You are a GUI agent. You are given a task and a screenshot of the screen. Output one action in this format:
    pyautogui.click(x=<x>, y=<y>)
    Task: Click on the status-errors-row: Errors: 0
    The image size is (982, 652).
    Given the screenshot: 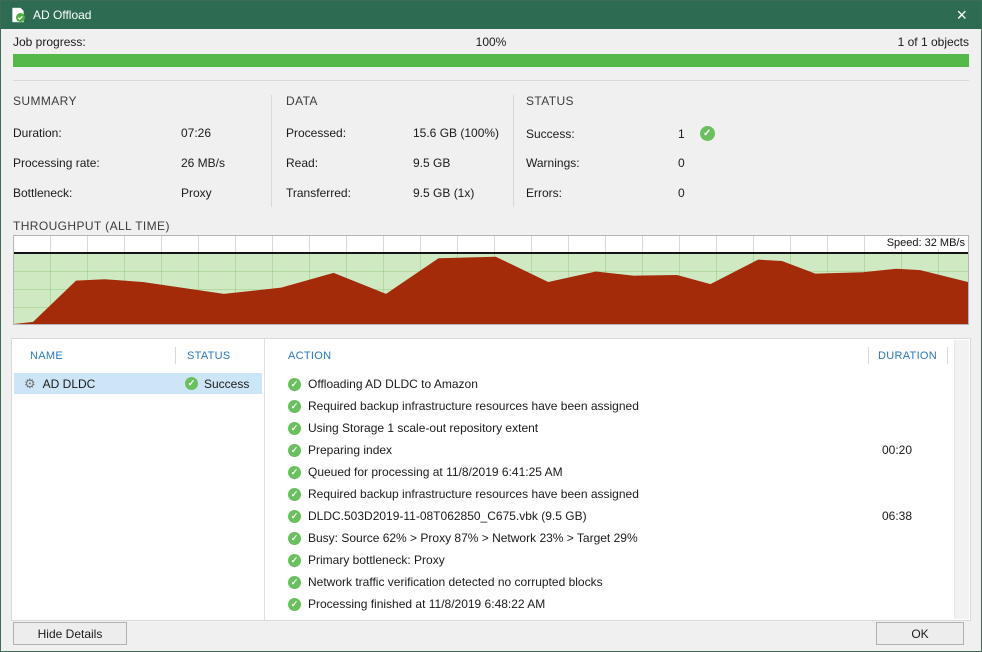 What is the action you would take?
    pyautogui.click(x=605, y=193)
    